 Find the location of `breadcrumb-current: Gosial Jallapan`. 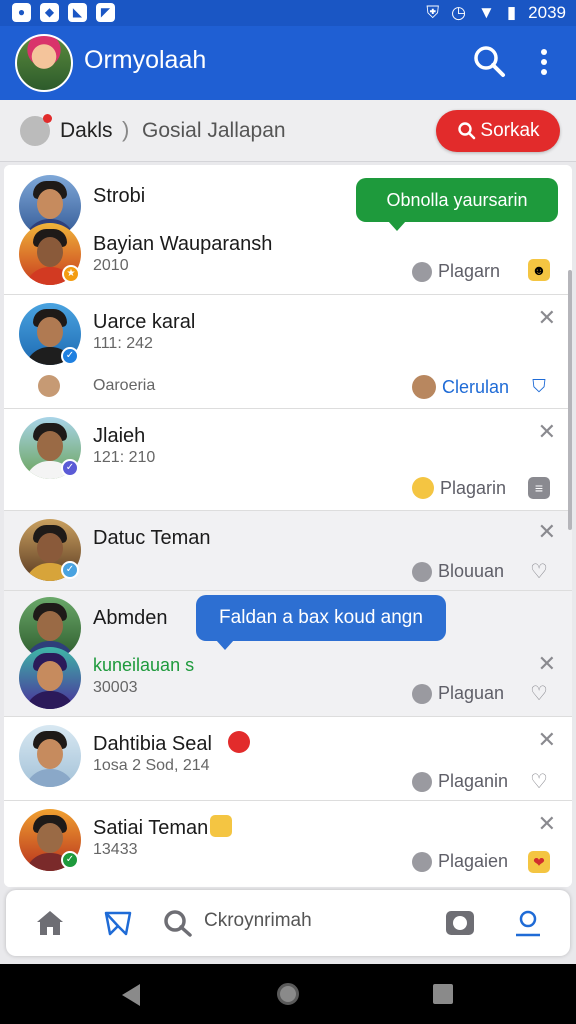

breadcrumb-current: Gosial Jallapan is located at coordinates (214, 131).